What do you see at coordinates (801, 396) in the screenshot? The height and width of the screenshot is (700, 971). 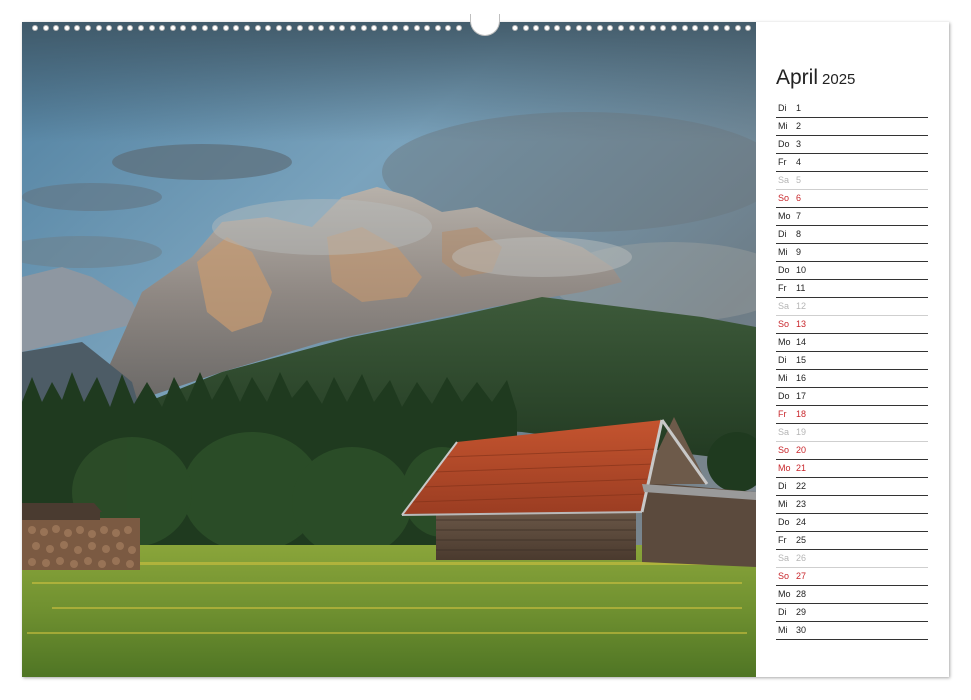 I see `day-number: 17` at bounding box center [801, 396].